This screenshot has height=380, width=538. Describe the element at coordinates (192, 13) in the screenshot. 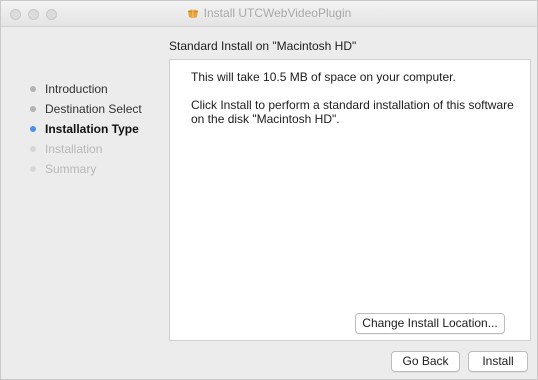

I see `package-icon` at that location.